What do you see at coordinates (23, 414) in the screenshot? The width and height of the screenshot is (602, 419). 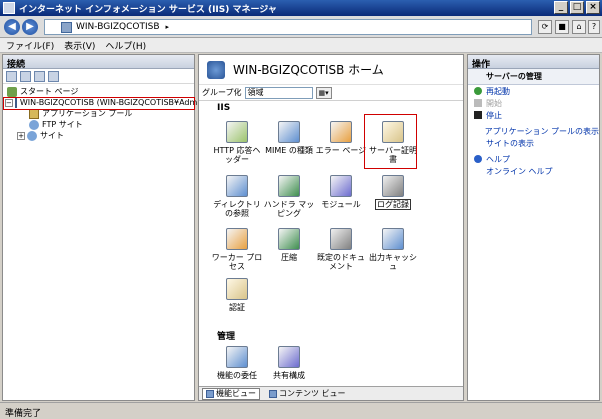 I see `status-text: 準備完了` at bounding box center [23, 414].